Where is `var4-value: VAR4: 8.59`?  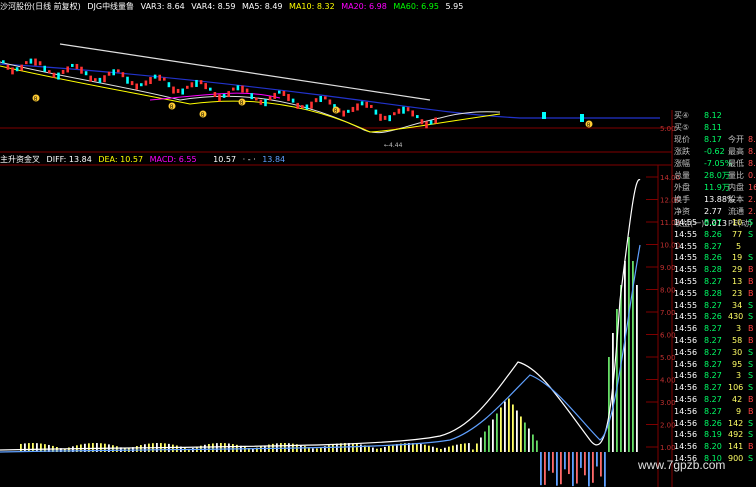 var4-value: VAR4: 8.59 is located at coordinates (213, 6).